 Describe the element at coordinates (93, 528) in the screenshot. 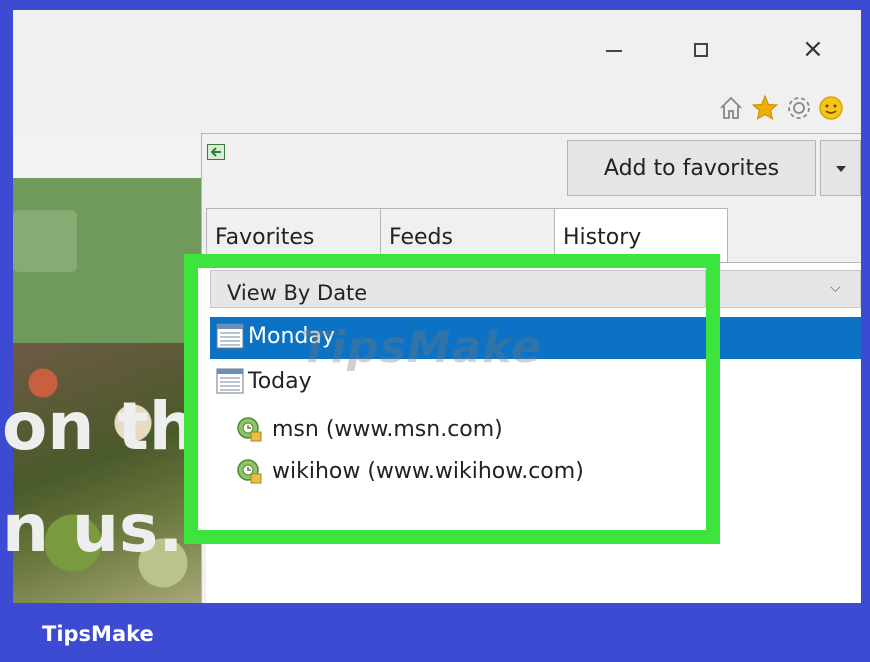

I see `webpage-hero-text: n us.` at that location.